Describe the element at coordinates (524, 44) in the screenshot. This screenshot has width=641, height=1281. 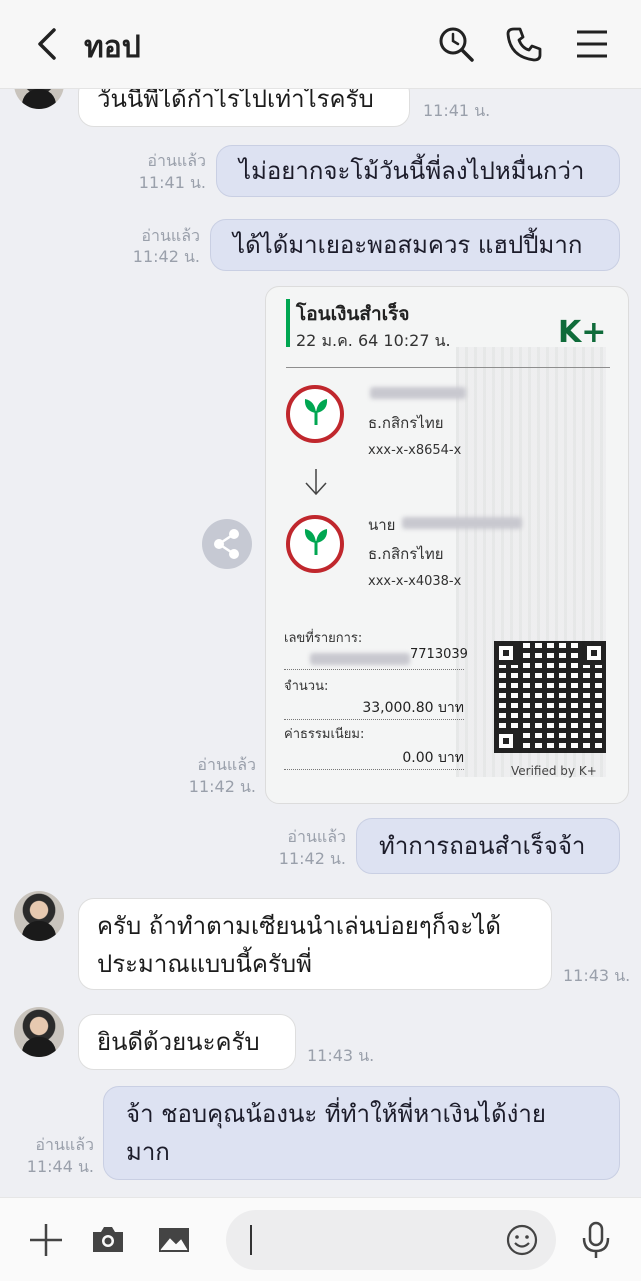
I see `phone-icon` at that location.